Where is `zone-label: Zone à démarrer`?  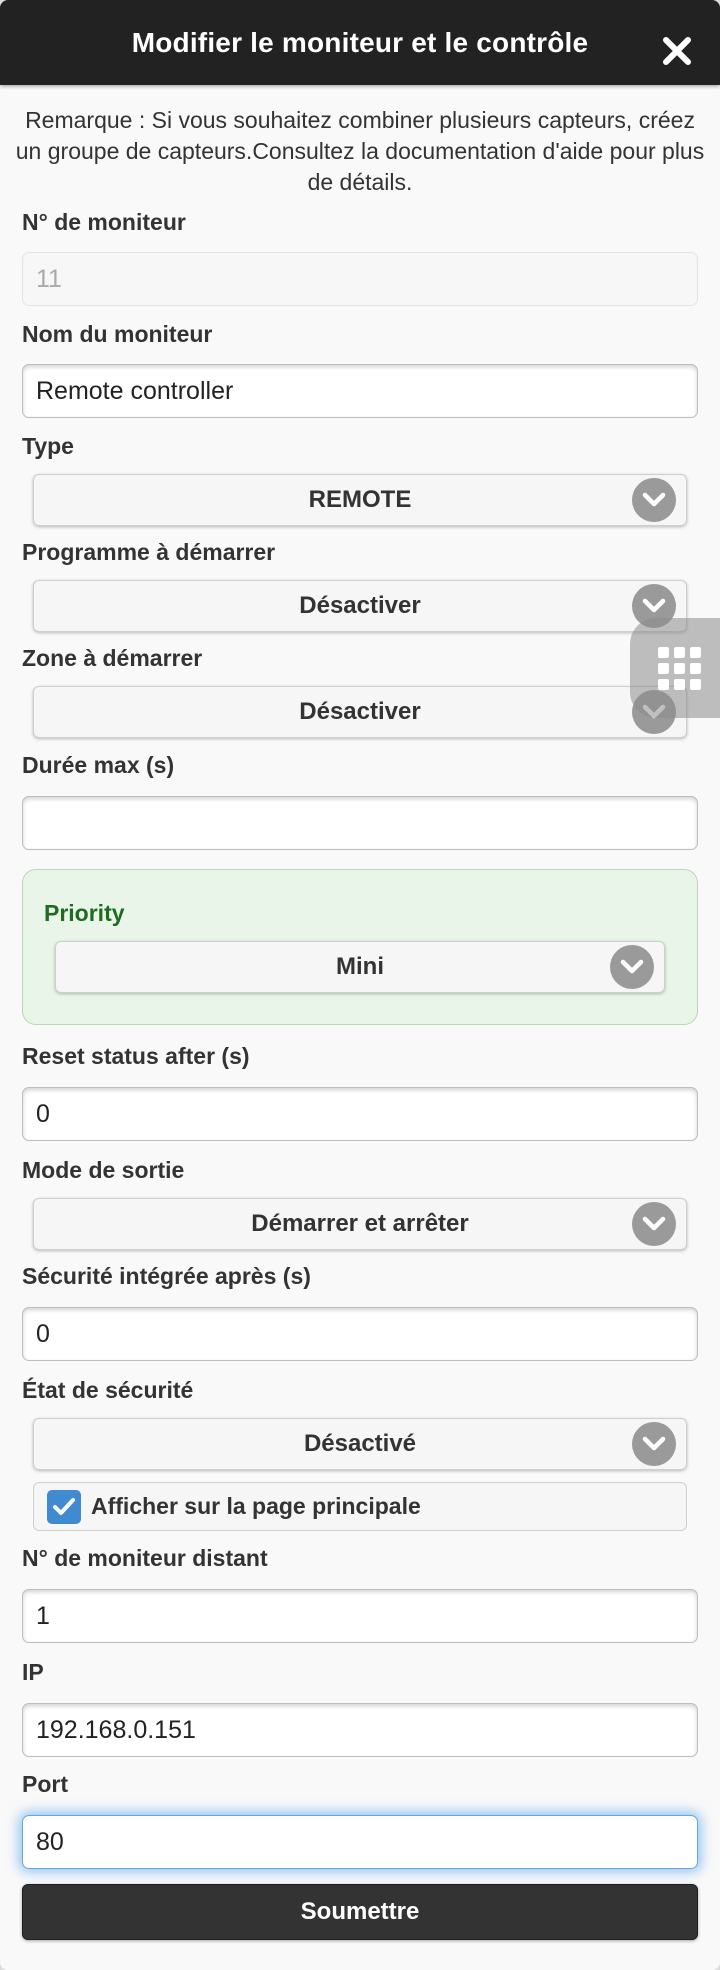
zone-label: Zone à démarrer is located at coordinates (112, 658).